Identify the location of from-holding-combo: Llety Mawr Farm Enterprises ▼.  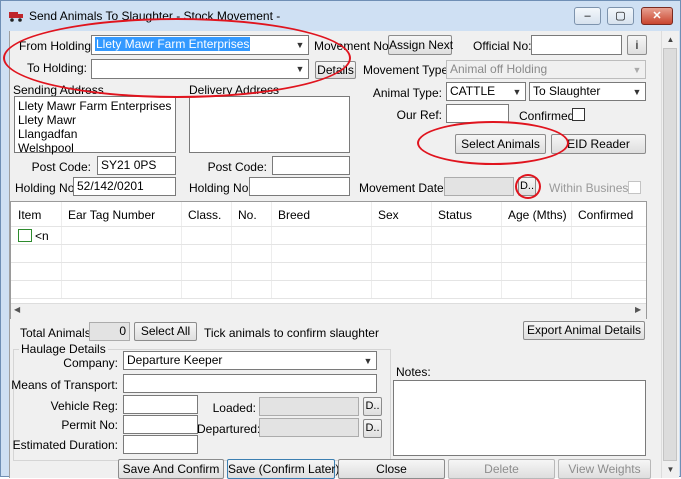
(200, 45).